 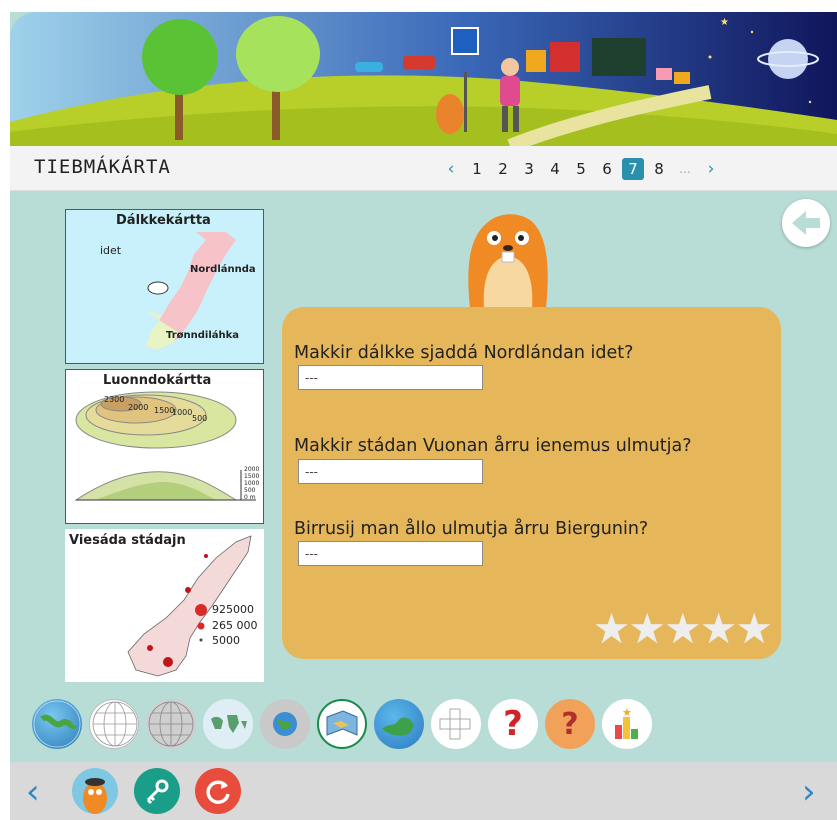 What do you see at coordinates (114, 724) in the screenshot?
I see `white-wire-globe-icon` at bounding box center [114, 724].